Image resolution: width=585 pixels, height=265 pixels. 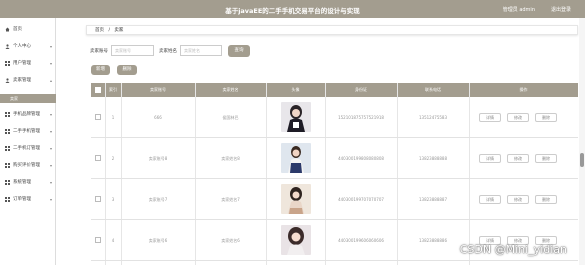 I want to click on home-icon, so click(x=7, y=29).